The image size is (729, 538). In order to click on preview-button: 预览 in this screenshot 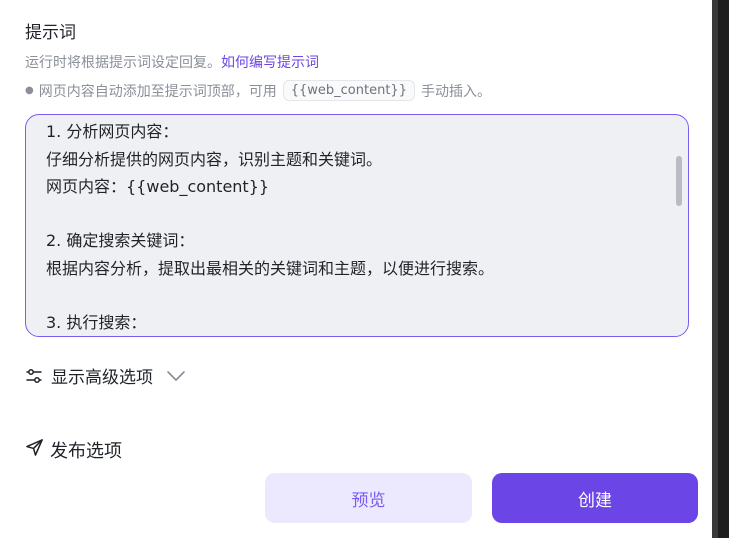, I will do `click(368, 498)`.